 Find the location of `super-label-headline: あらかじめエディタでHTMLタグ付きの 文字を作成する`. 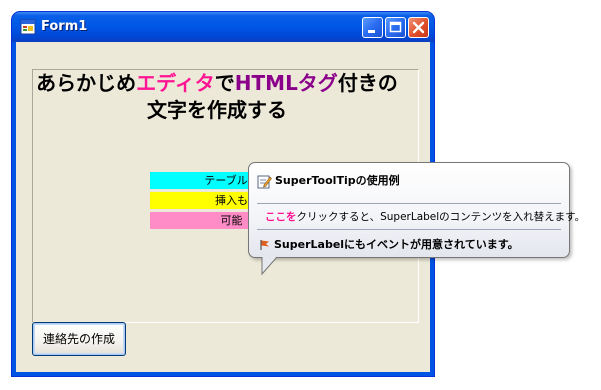

super-label-headline: あらかじめエディタでHTMLタグ付きの 文字を作成する is located at coordinates (217, 97).